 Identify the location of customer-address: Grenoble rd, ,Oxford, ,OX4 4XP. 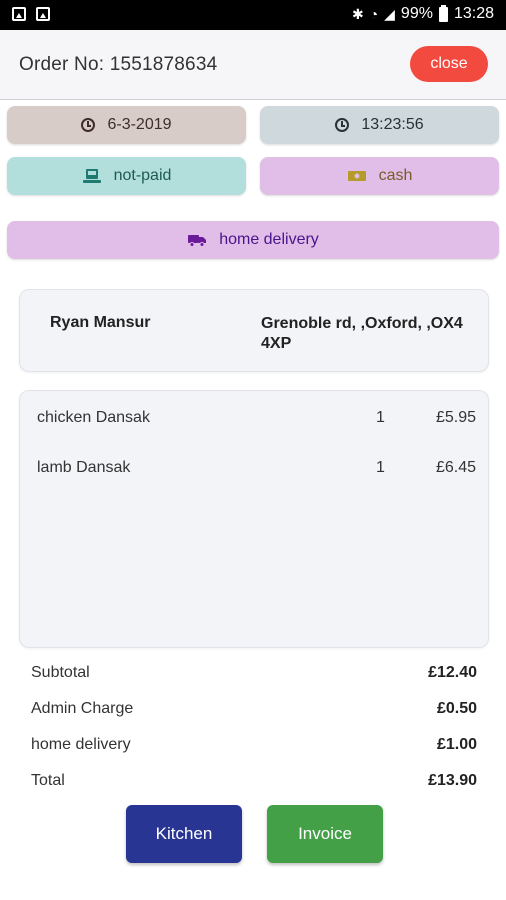
(362, 333).